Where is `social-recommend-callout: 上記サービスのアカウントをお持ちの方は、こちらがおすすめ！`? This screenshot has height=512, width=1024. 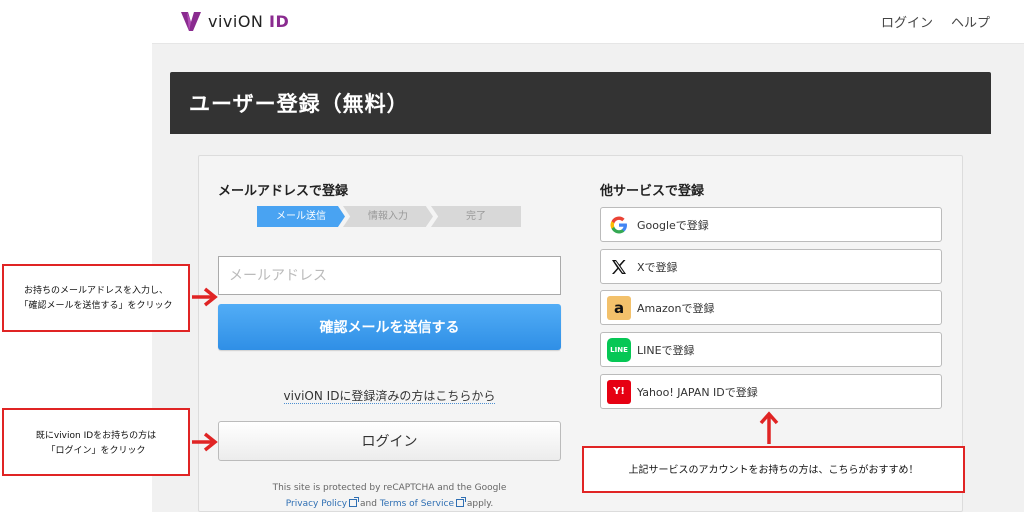 social-recommend-callout: 上記サービスのアカウントをお持ちの方は、こちらがおすすめ！ is located at coordinates (773, 469).